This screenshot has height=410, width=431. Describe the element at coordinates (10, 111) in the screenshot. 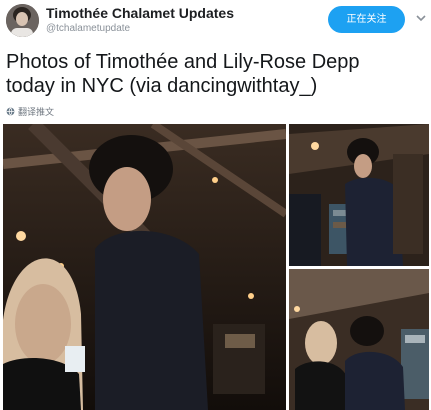

I see `globe-icon` at that location.